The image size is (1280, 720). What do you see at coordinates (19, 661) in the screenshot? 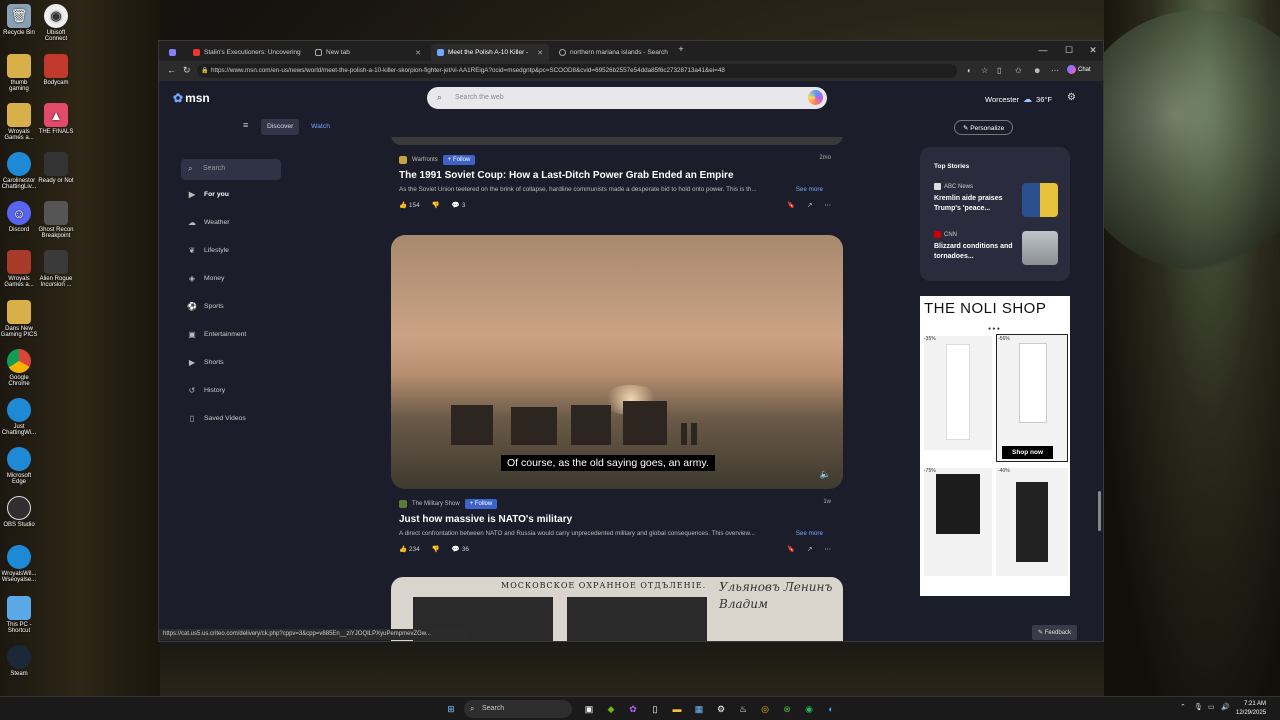
I see `desktop-icon: Steam` at bounding box center [19, 661].